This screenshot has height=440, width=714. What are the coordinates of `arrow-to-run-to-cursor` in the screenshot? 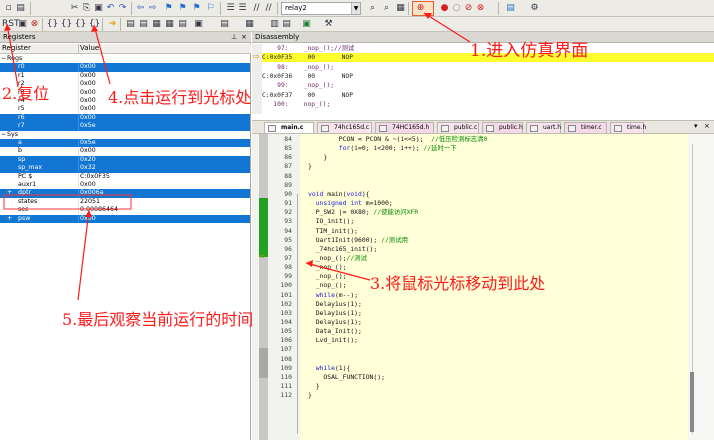 It's located at (102, 54).